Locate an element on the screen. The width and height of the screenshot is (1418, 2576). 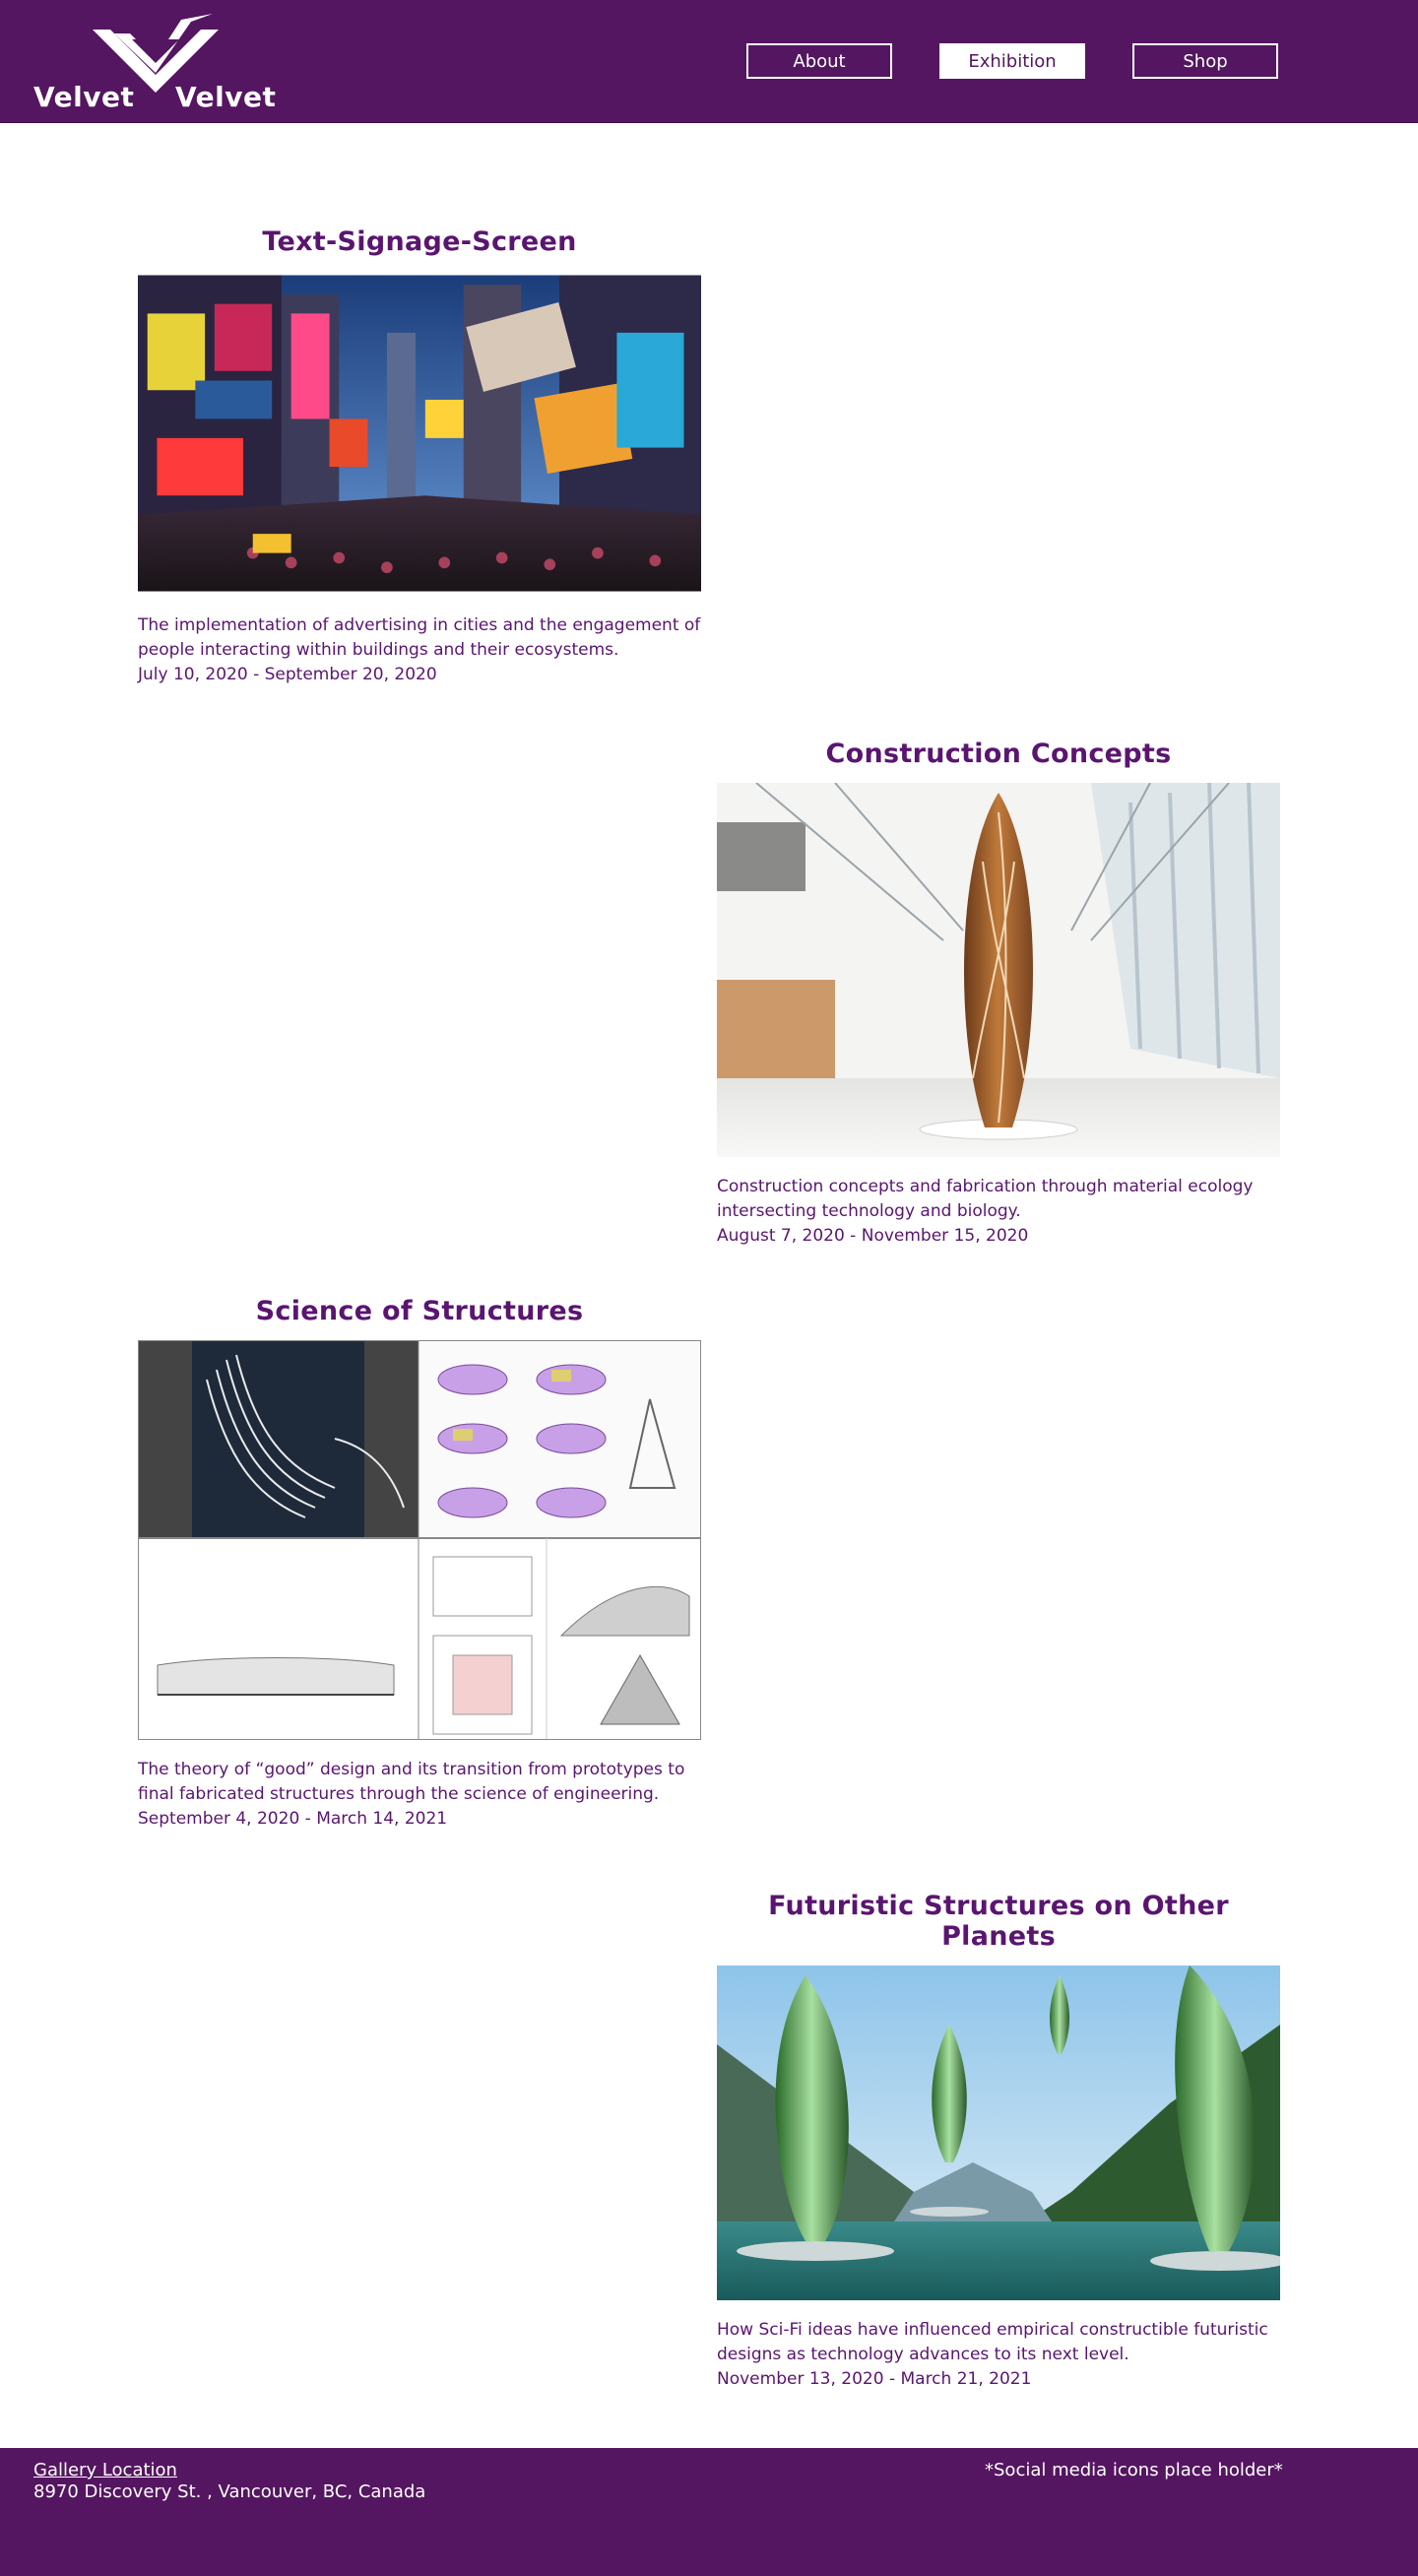
gallery-location-link: Gallery Location is located at coordinates (105, 2470).